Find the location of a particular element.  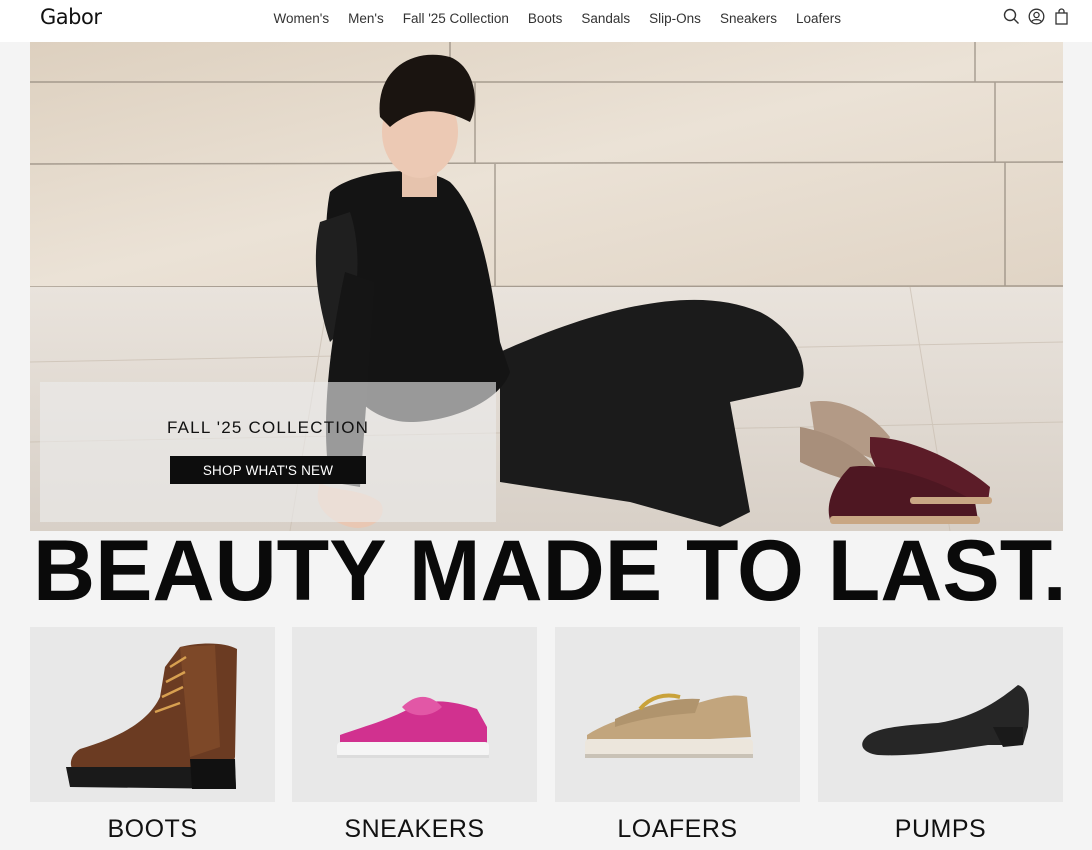

category-card-boots is located at coordinates (152, 714).